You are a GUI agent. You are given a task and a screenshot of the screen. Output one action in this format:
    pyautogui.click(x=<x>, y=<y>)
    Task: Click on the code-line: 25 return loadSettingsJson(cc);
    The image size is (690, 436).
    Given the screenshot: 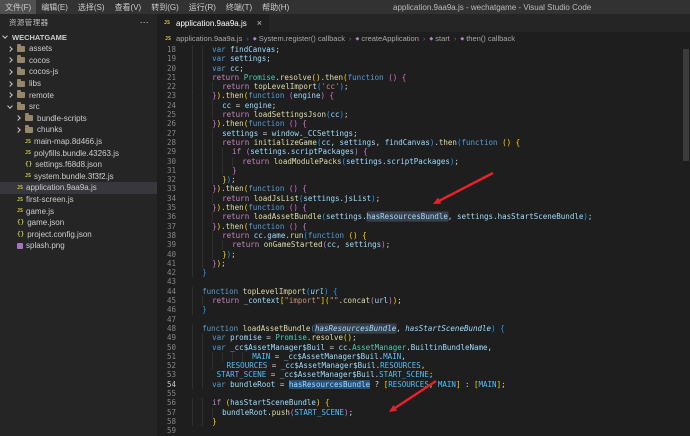 What is the action you would take?
    pyautogui.click(x=423, y=115)
    